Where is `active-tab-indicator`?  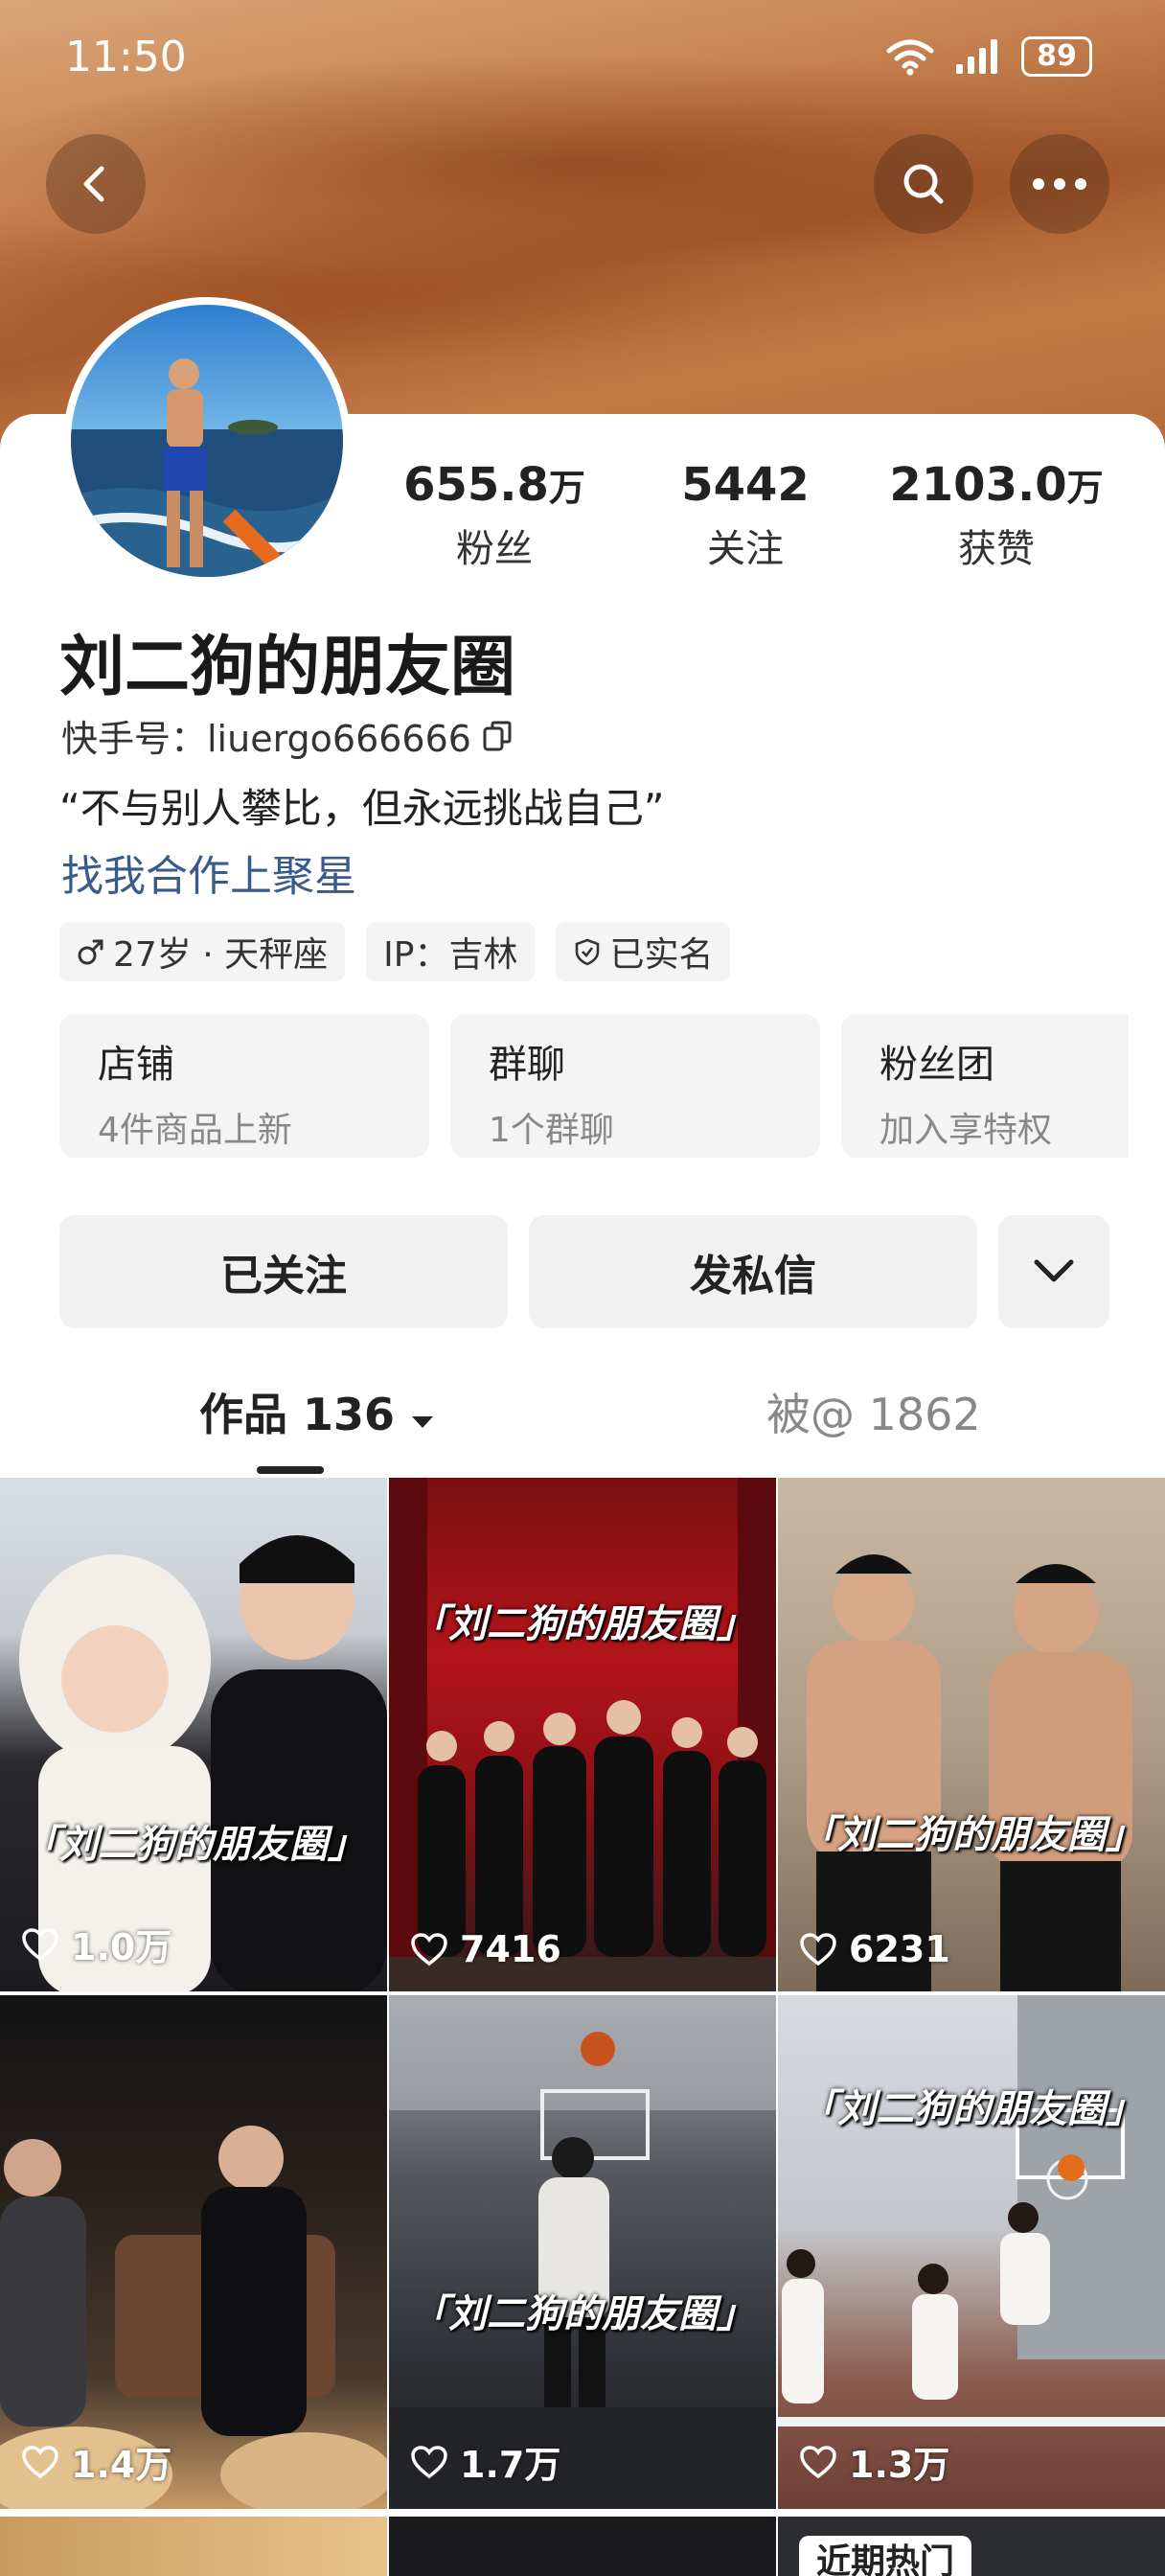 active-tab-indicator is located at coordinates (290, 1470).